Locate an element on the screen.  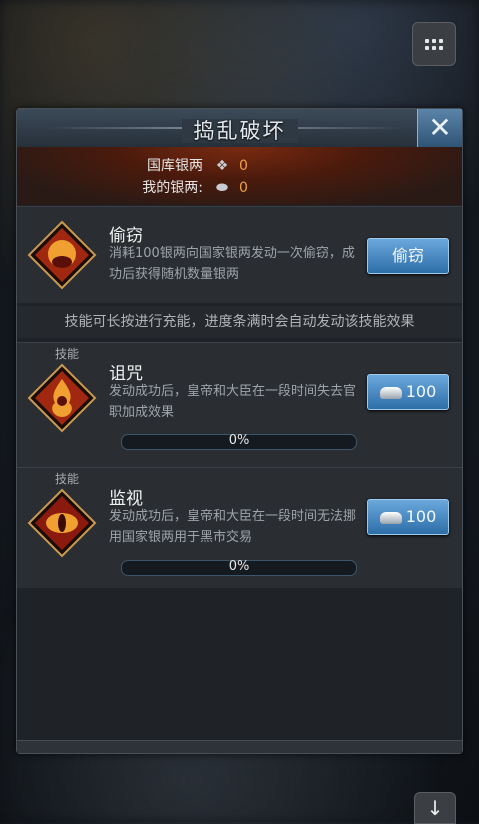
close-icon: ✕ is located at coordinates (440, 127).